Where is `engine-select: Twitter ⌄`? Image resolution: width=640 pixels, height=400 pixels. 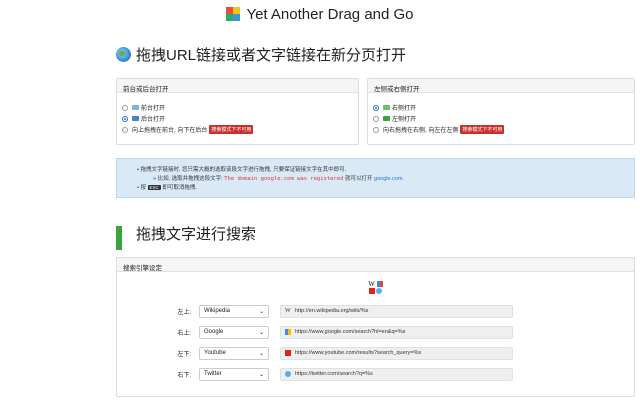 engine-select: Twitter ⌄ is located at coordinates (234, 374).